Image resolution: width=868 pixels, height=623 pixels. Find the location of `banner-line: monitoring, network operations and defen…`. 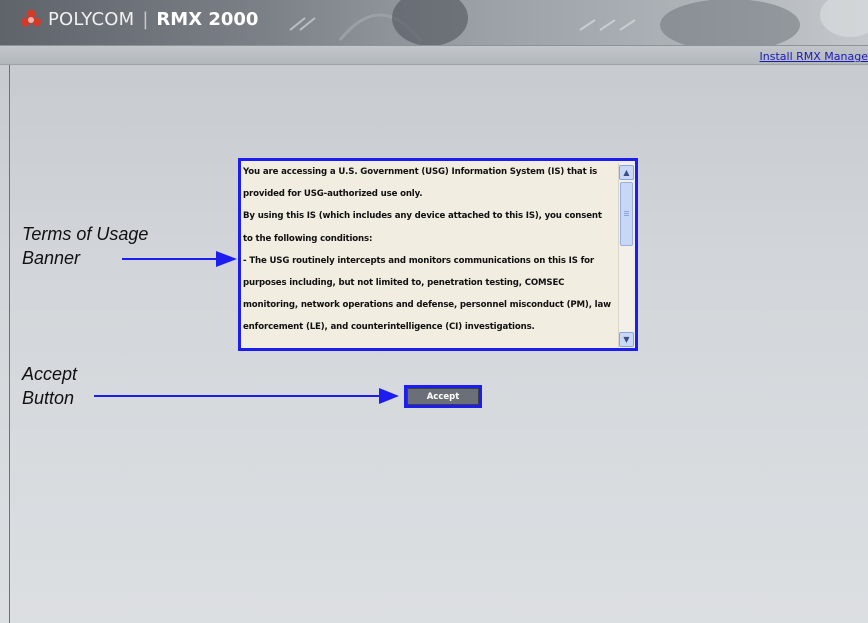

banner-line: monitoring, network operations and defen… is located at coordinates (427, 305).